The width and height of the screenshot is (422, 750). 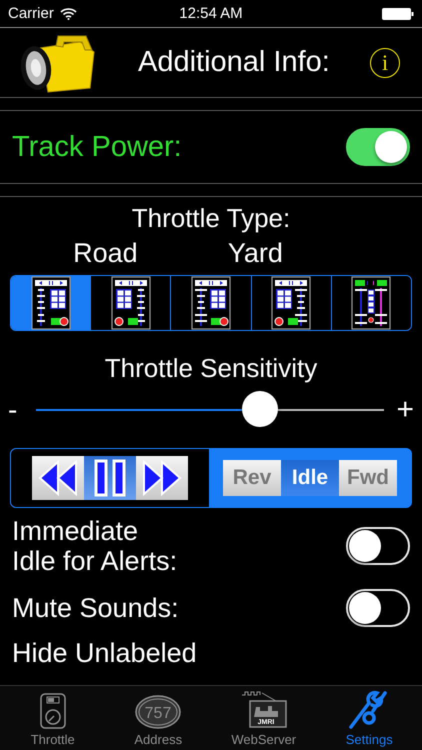 I want to click on minimum-label: -, so click(x=13, y=410).